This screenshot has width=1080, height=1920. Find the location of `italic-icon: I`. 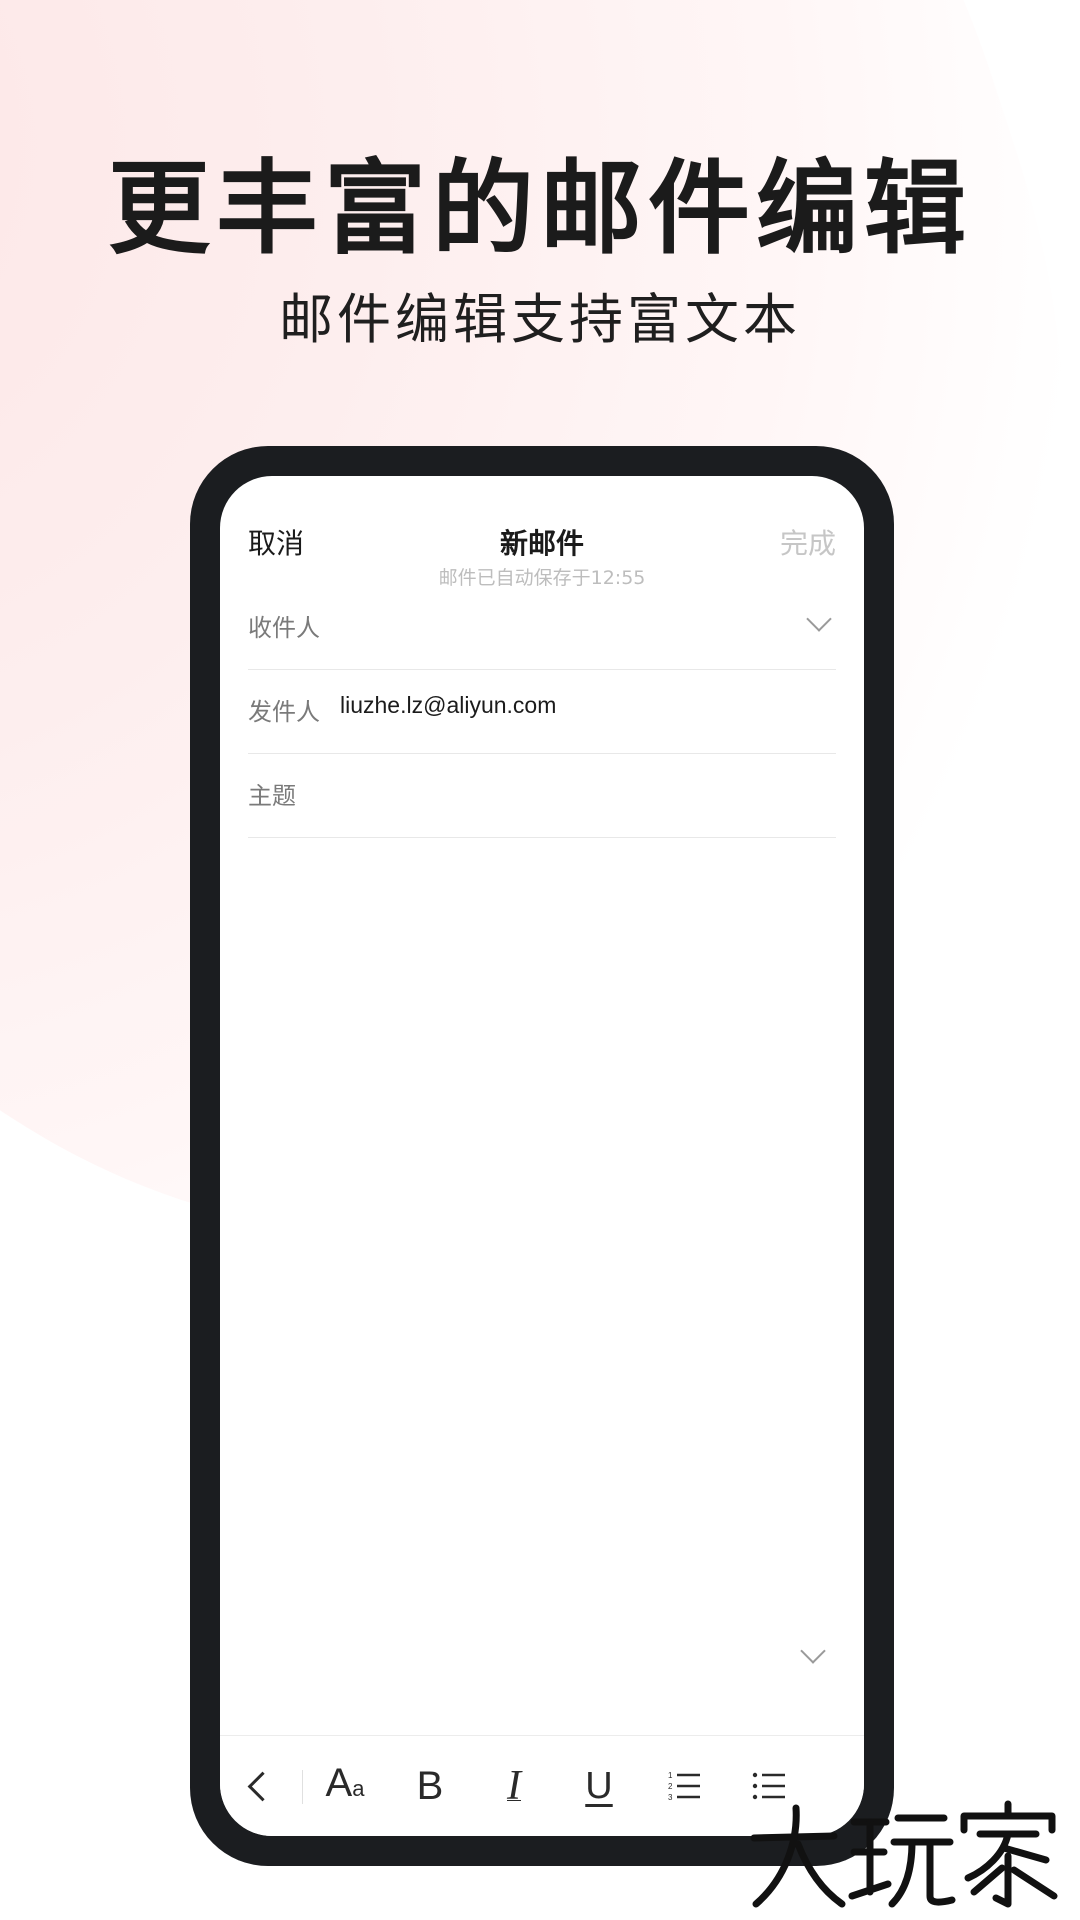

italic-icon: I is located at coordinates (514, 1786).